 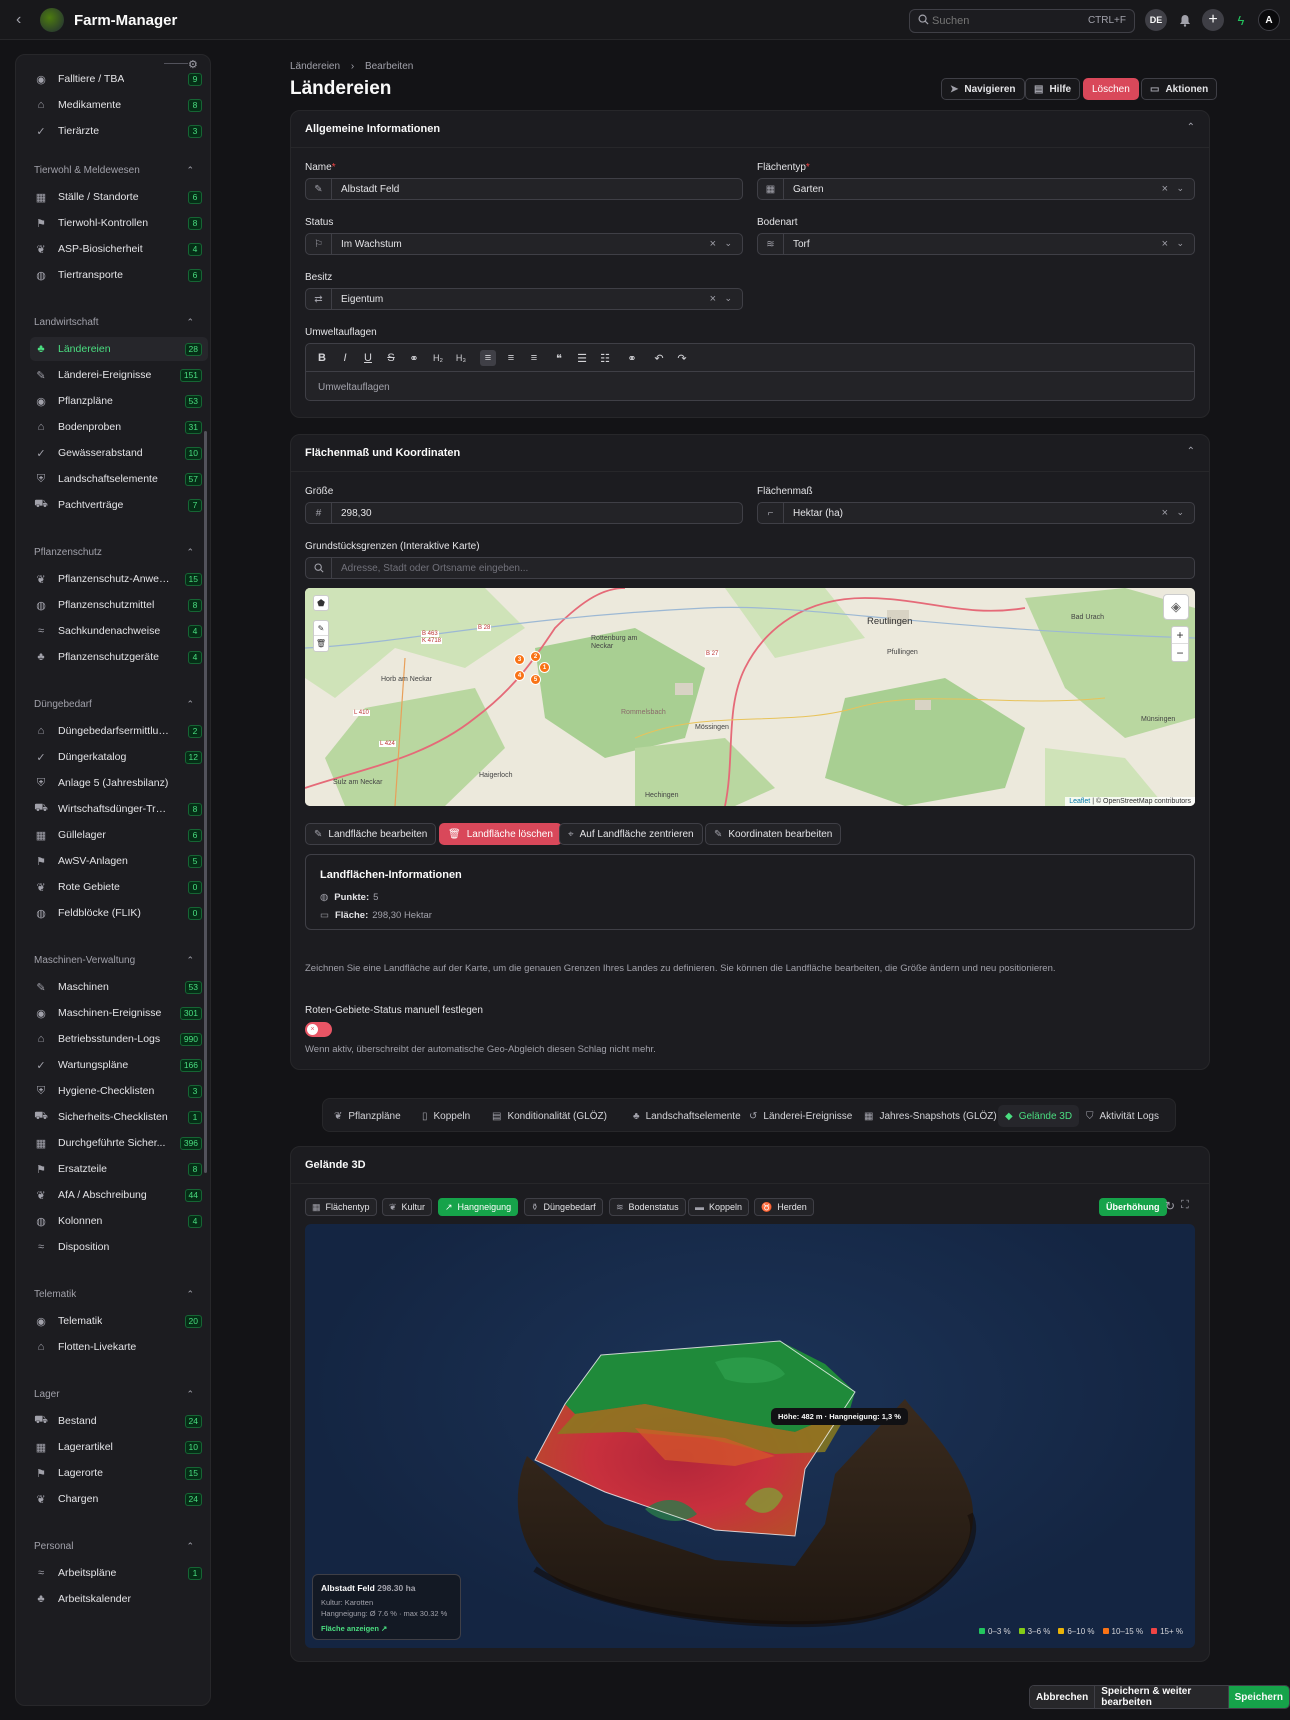 I want to click on layer-chip-herds: ♉ Herden, so click(x=784, y=1207).